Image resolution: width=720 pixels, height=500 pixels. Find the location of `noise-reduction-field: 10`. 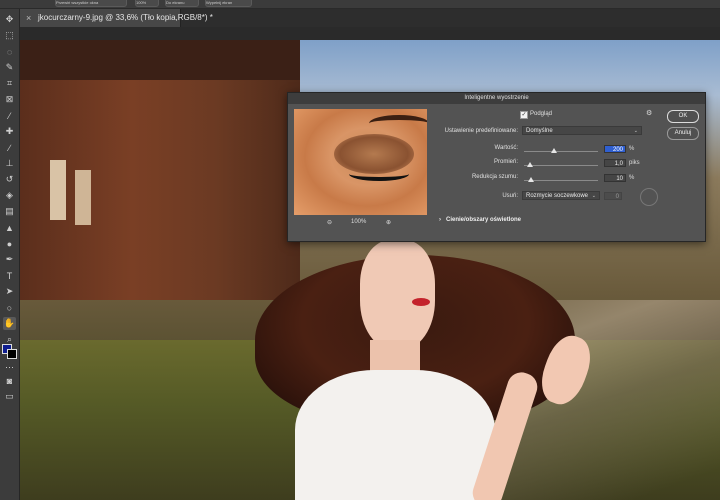

noise-reduction-field: 10 is located at coordinates (615, 178).